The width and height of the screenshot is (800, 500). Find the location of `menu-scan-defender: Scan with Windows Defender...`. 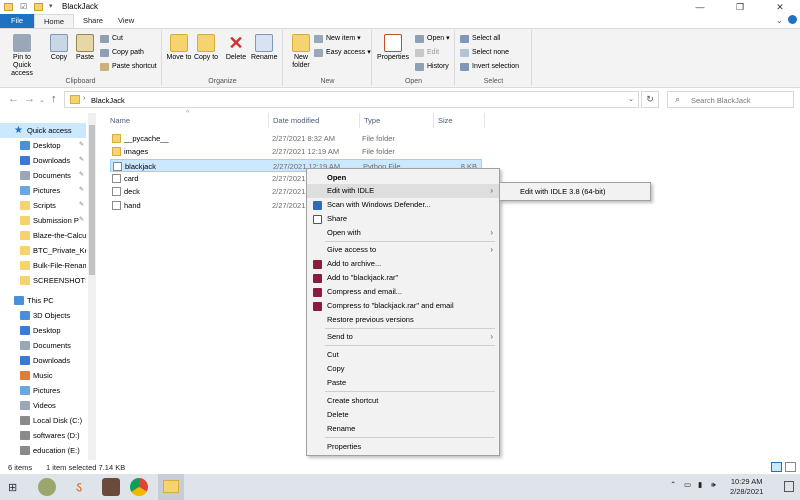

menu-scan-defender: Scan with Windows Defender... is located at coordinates (403, 205).